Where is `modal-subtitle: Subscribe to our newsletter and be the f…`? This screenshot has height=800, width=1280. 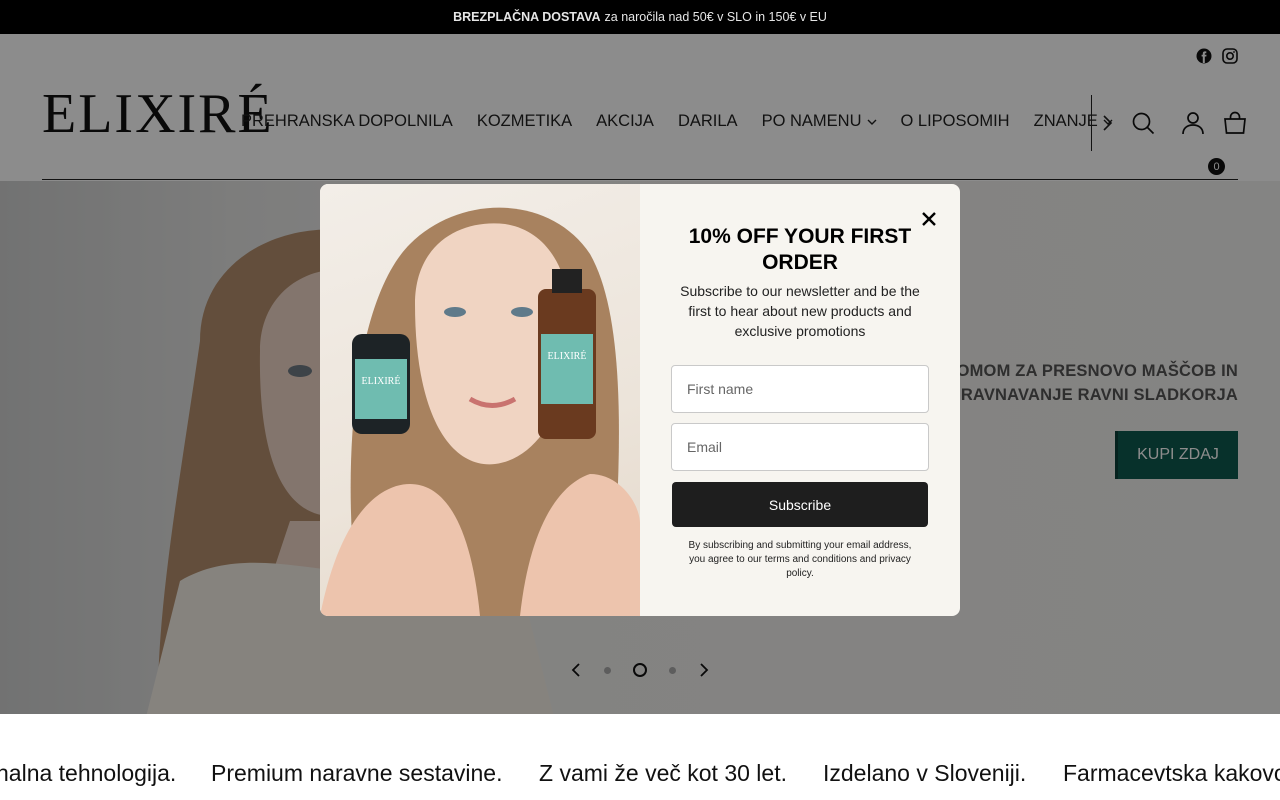 modal-subtitle: Subscribe to our newsletter and be the f… is located at coordinates (800, 311).